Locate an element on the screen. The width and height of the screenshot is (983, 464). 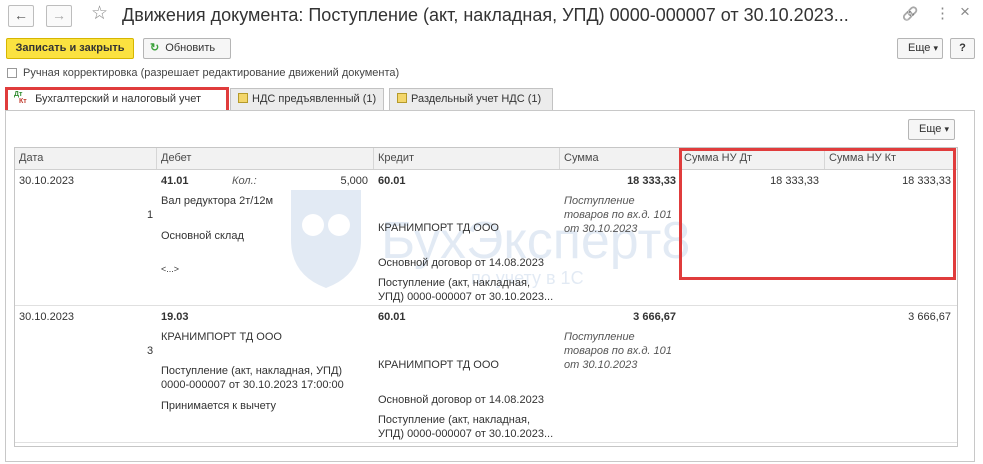
row-number: 1 is located at coordinates (150, 215).